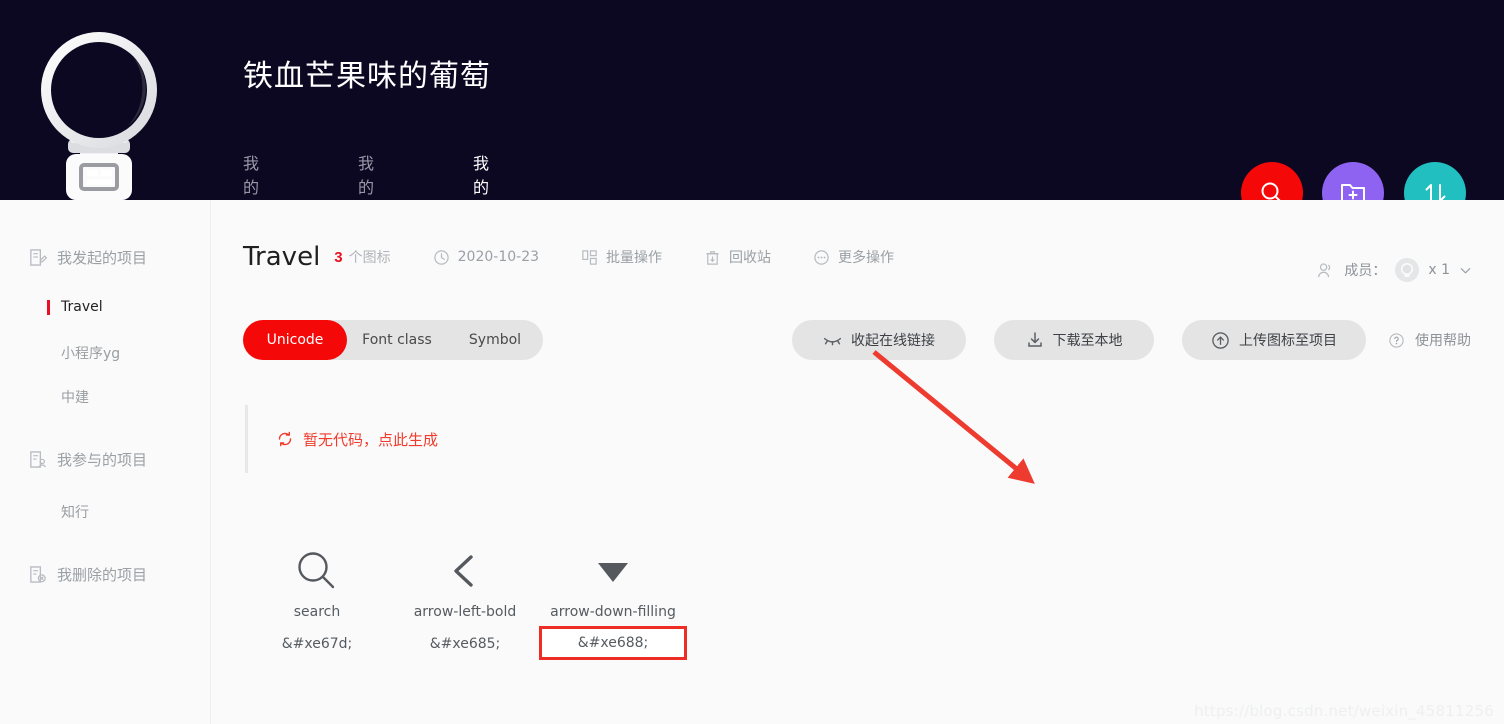 The width and height of the screenshot is (1504, 724). What do you see at coordinates (821, 257) in the screenshot?
I see `ellipsis-circle-icon` at bounding box center [821, 257].